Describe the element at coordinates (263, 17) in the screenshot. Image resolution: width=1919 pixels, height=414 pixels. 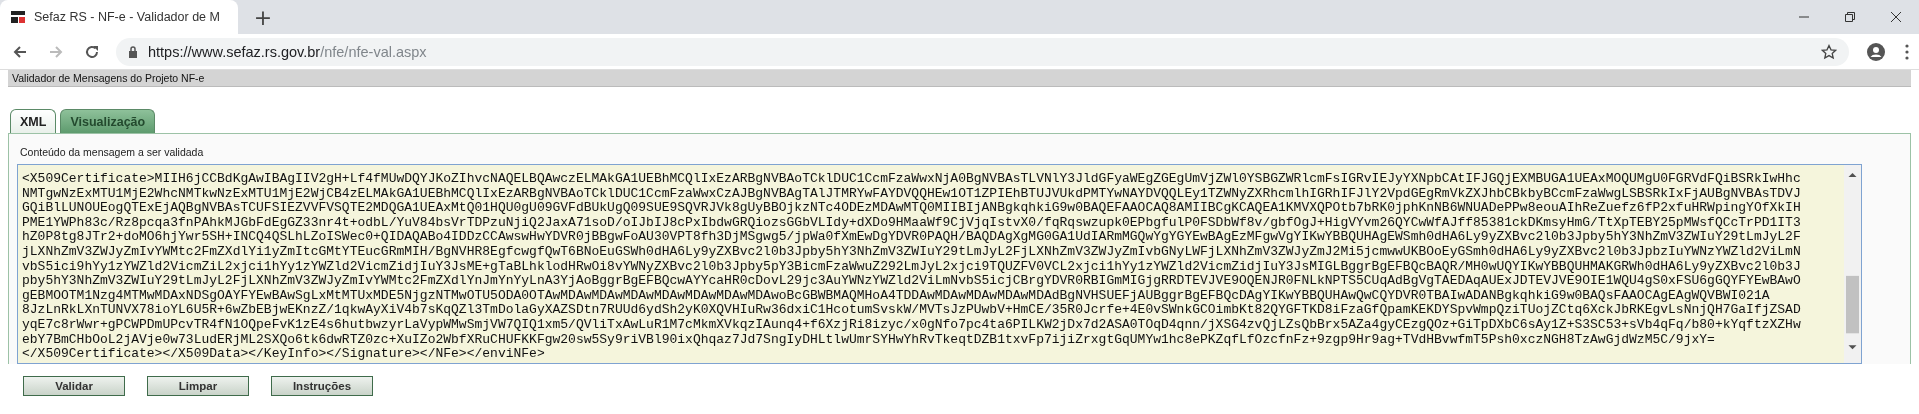
I see `new-tab-button: +` at that location.